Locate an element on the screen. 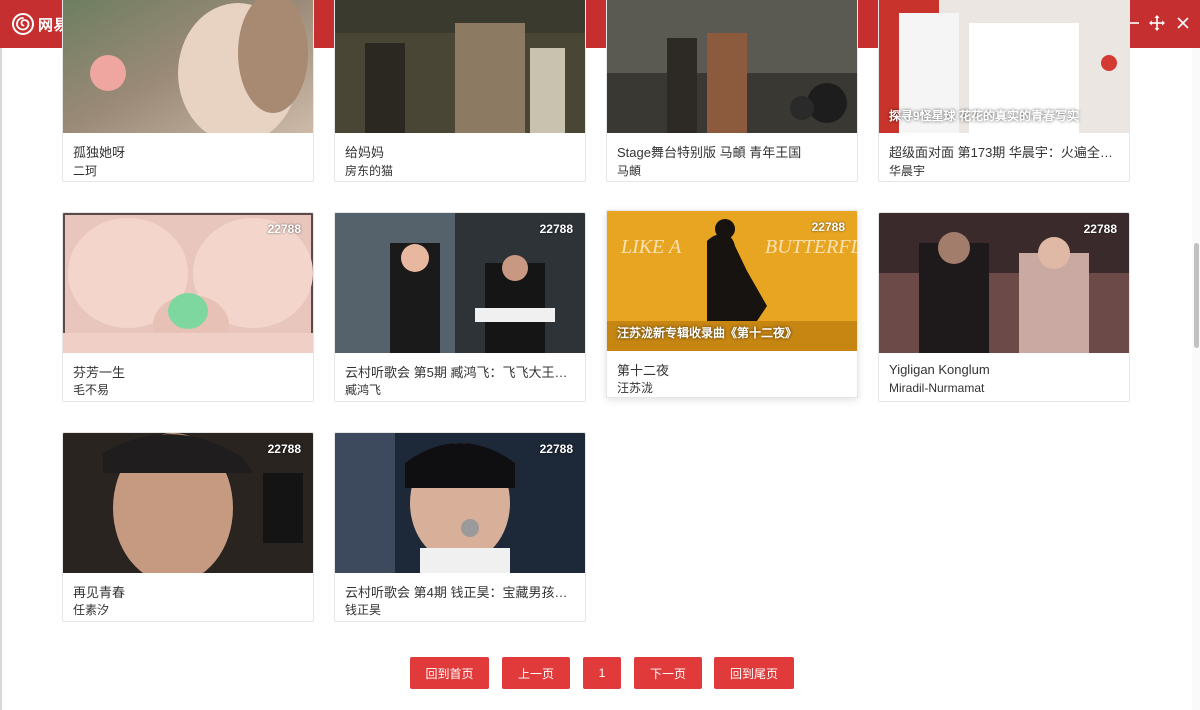  prev-page-button: 上一页 is located at coordinates (536, 673).